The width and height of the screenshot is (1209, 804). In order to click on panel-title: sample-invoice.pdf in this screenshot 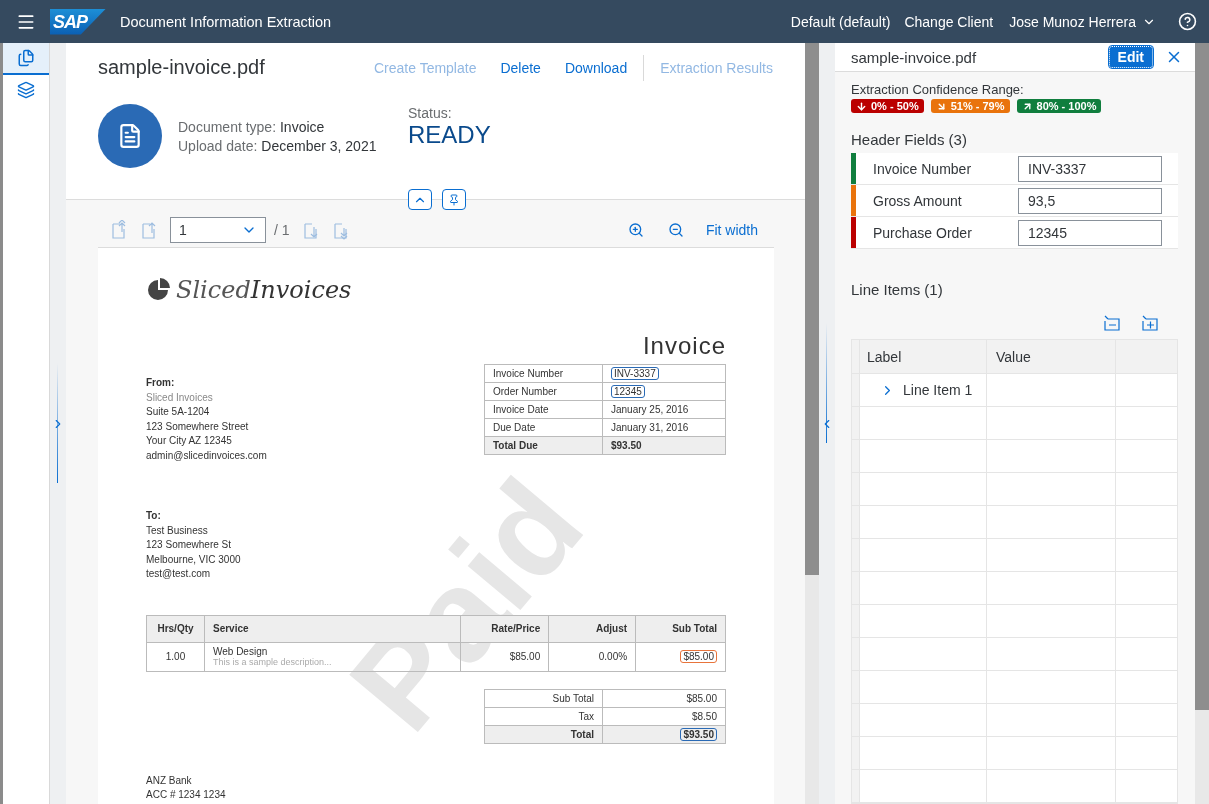, I will do `click(914, 57)`.